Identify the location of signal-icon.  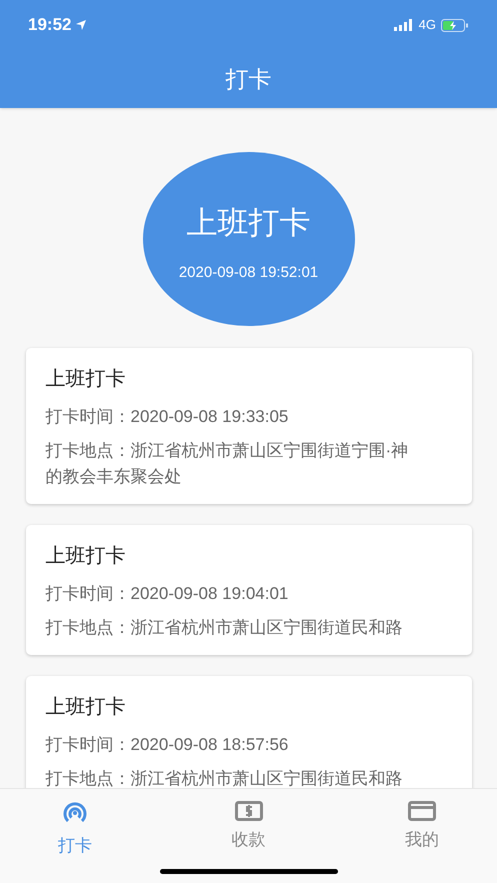
(404, 25).